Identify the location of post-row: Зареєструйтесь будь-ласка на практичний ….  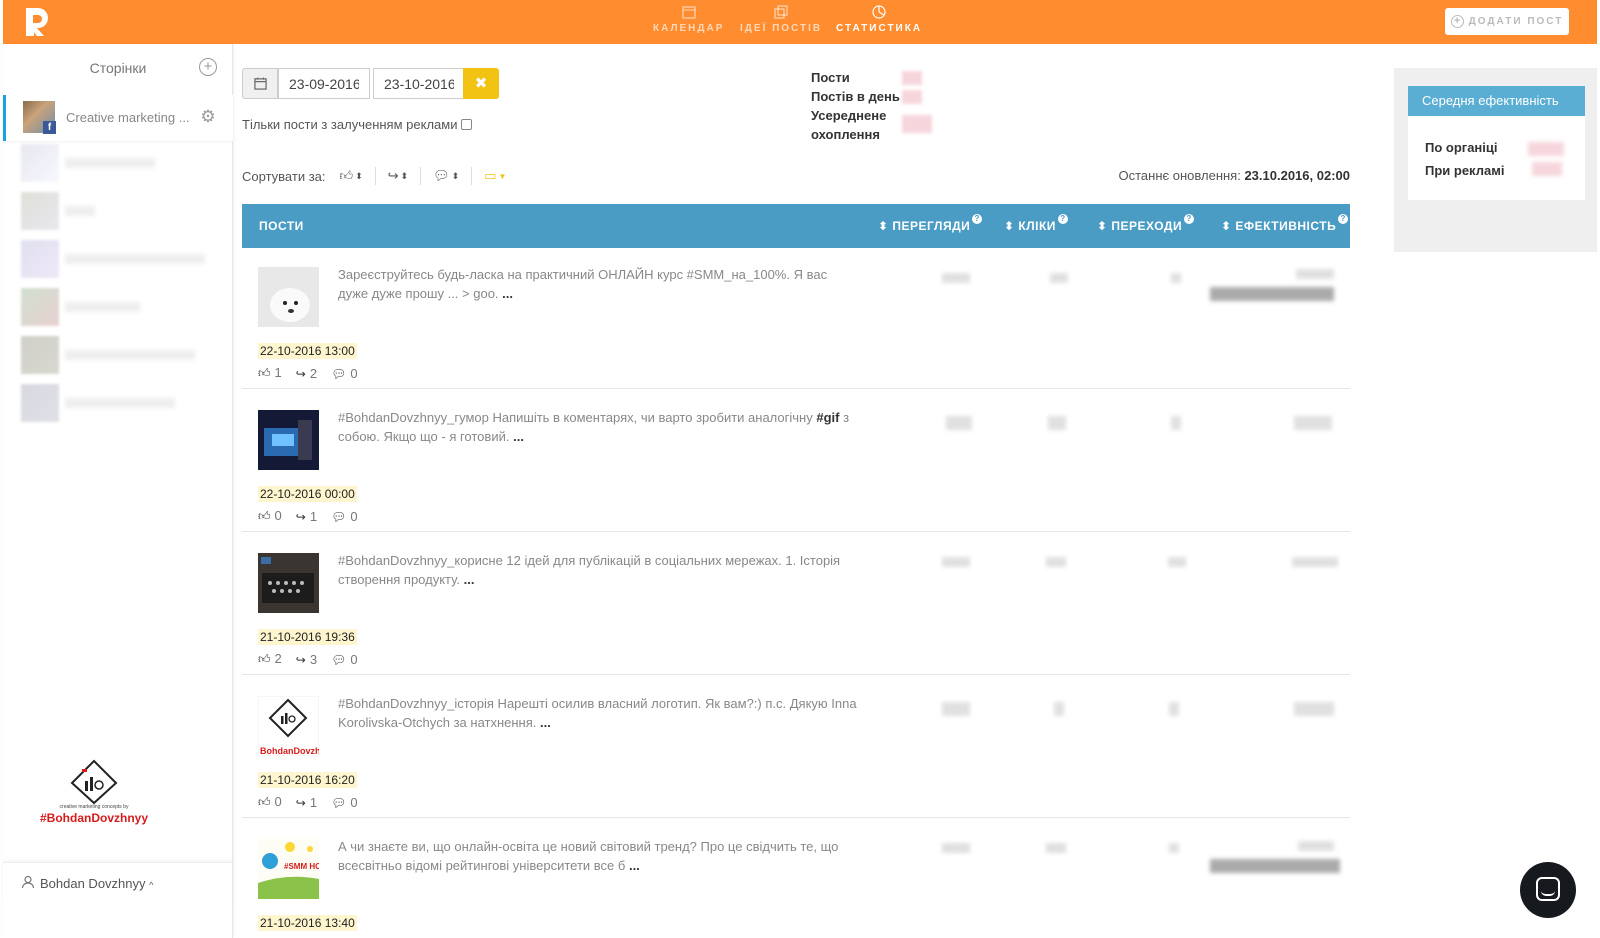
(796, 319).